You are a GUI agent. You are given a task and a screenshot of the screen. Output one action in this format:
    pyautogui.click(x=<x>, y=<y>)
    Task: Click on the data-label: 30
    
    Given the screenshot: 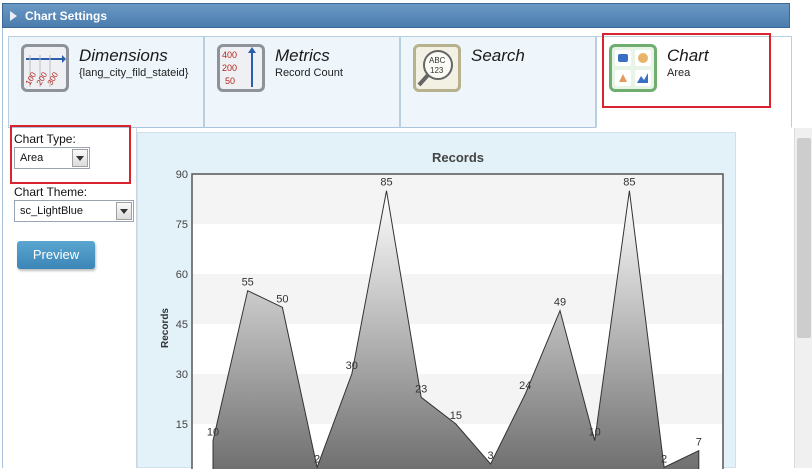 What is the action you would take?
    pyautogui.click(x=352, y=366)
    